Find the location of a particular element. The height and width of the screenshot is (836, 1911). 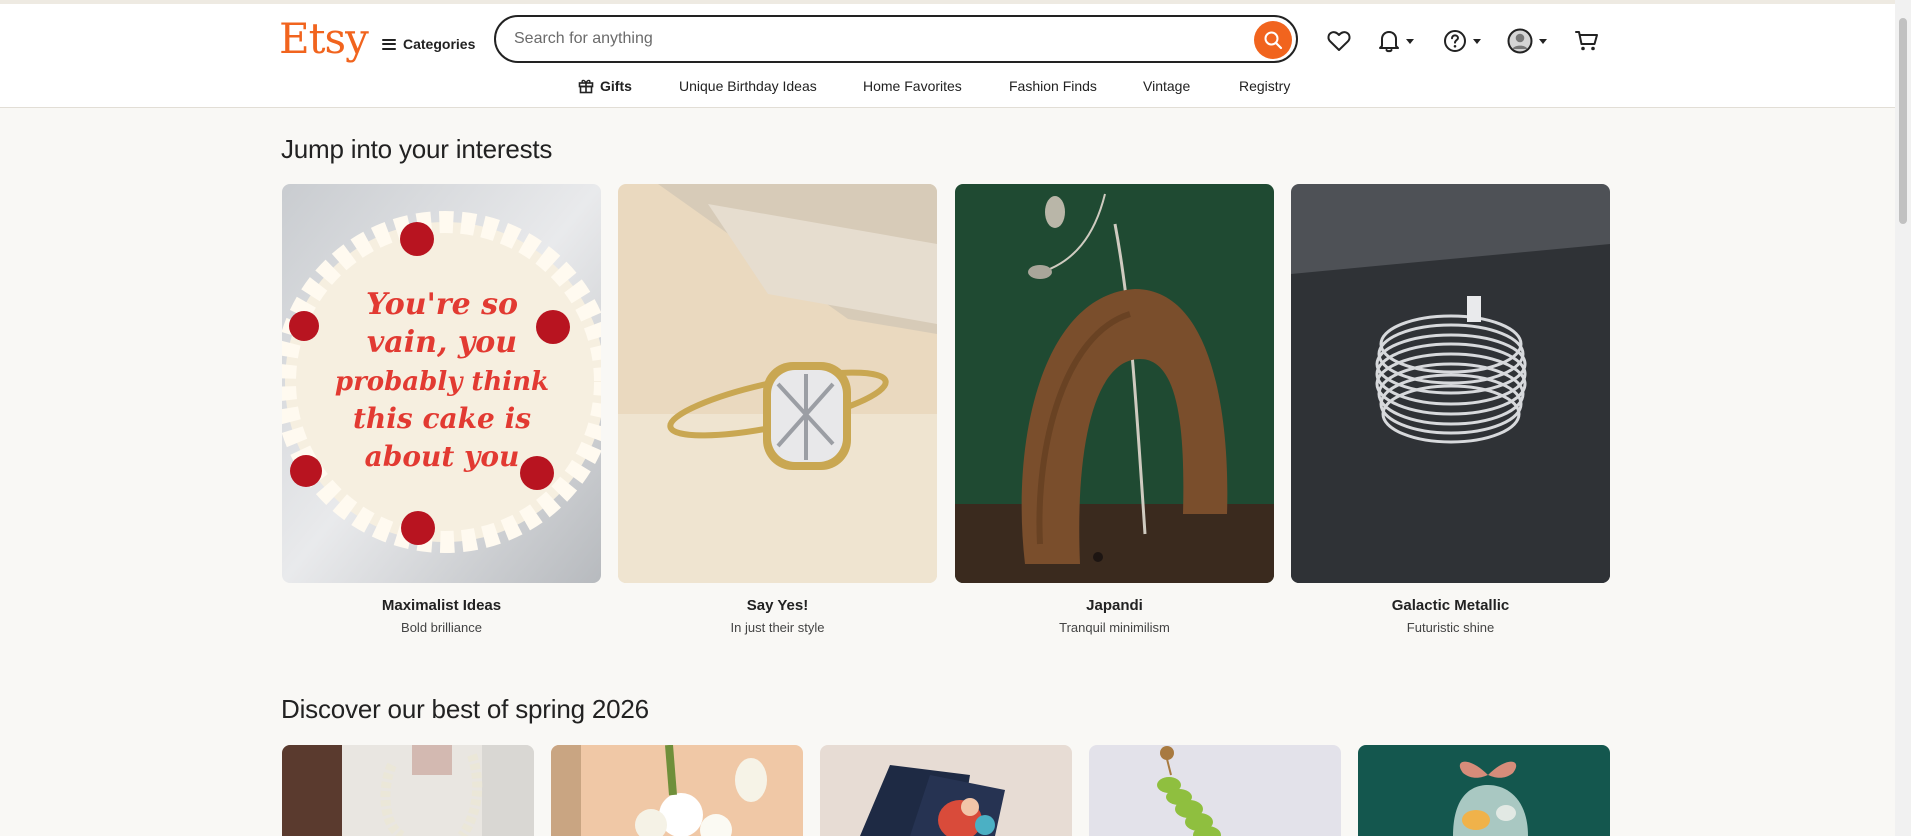

ornament-image is located at coordinates (1484, 790).